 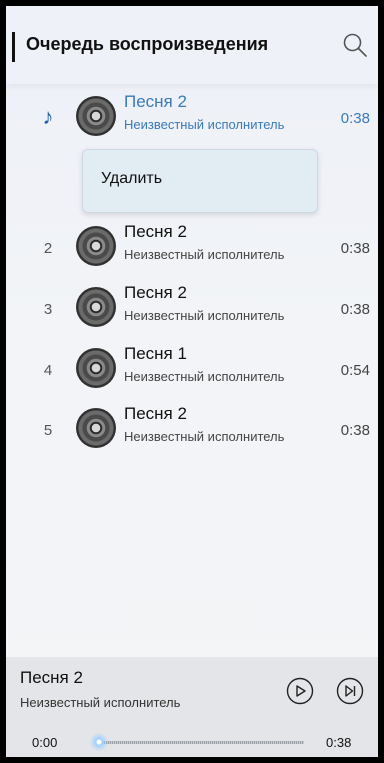 I want to click on player-song-title: Песня 2, so click(x=51, y=677).